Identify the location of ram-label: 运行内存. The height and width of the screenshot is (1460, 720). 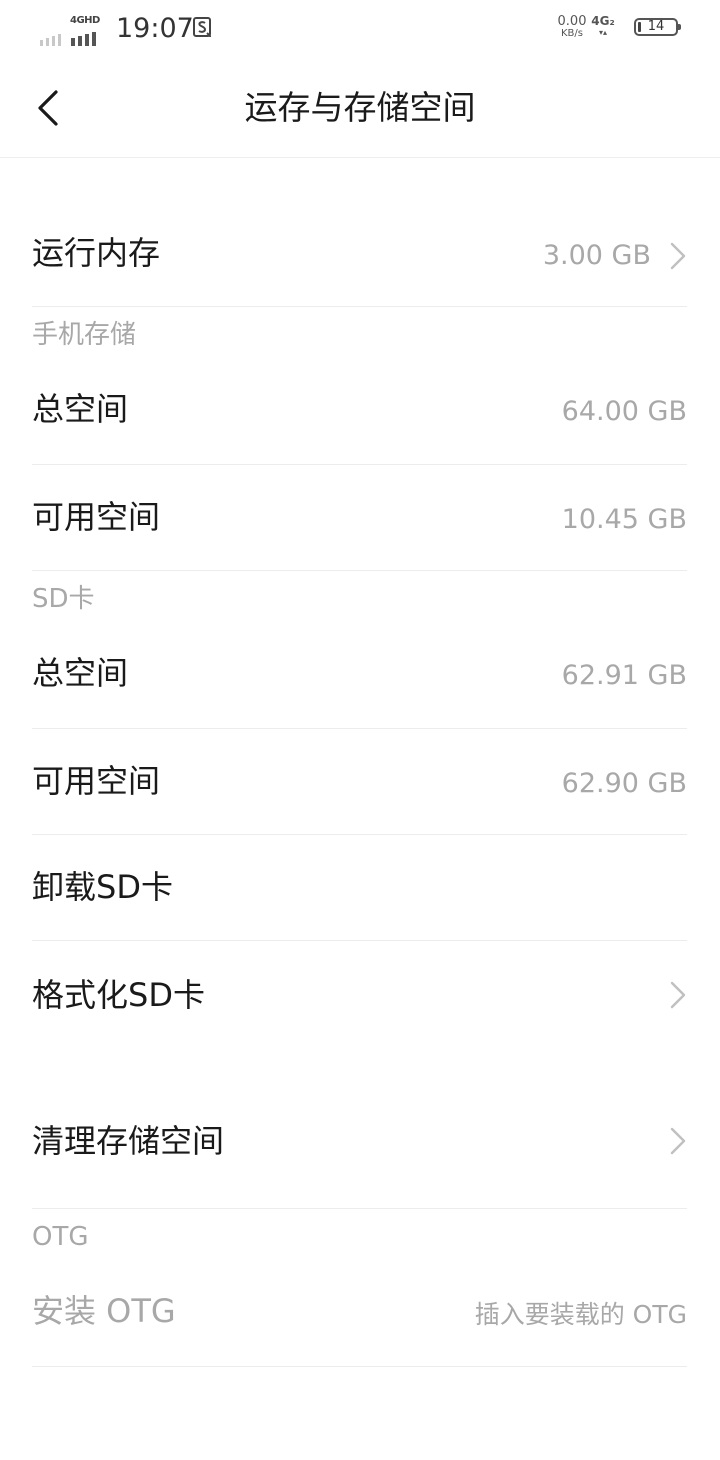
(96, 253).